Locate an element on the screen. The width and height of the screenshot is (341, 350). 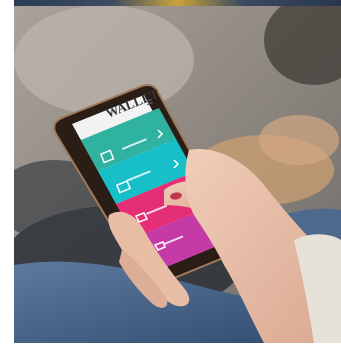
bottom-margin is located at coordinates (170, 346).